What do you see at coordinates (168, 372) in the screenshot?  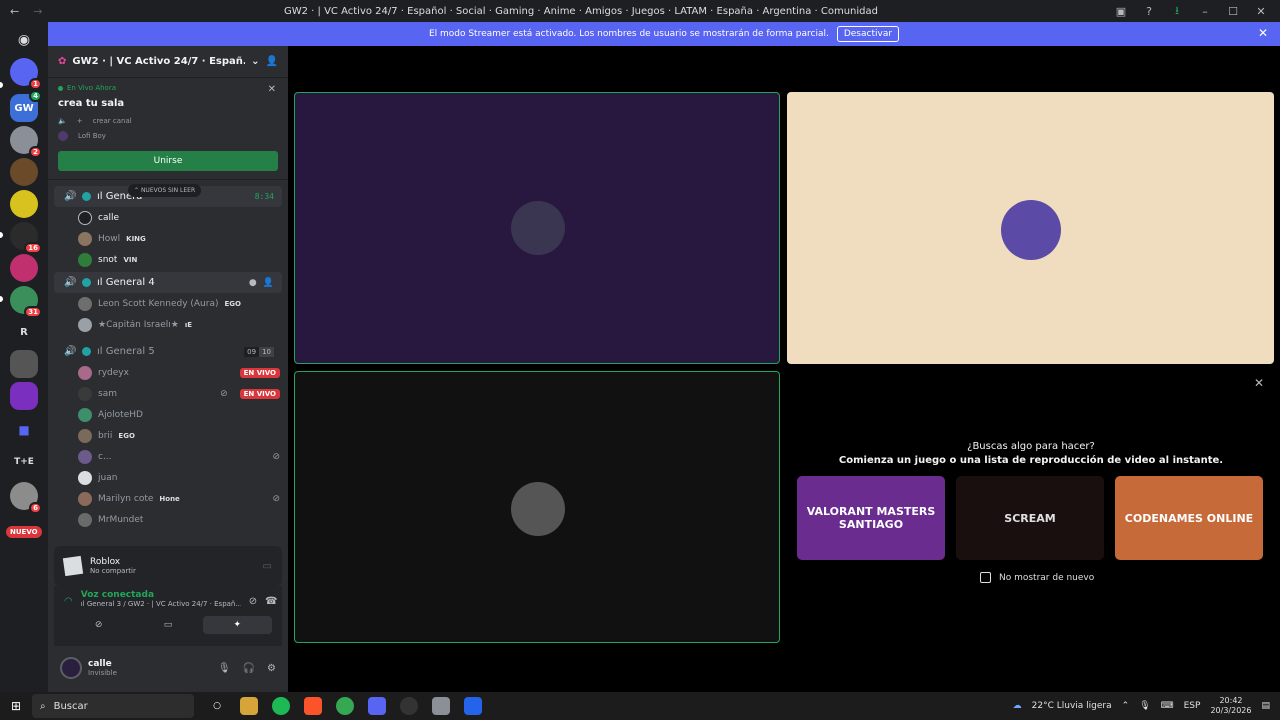 I see `voice-user: rydeyx EN VIVO` at bounding box center [168, 372].